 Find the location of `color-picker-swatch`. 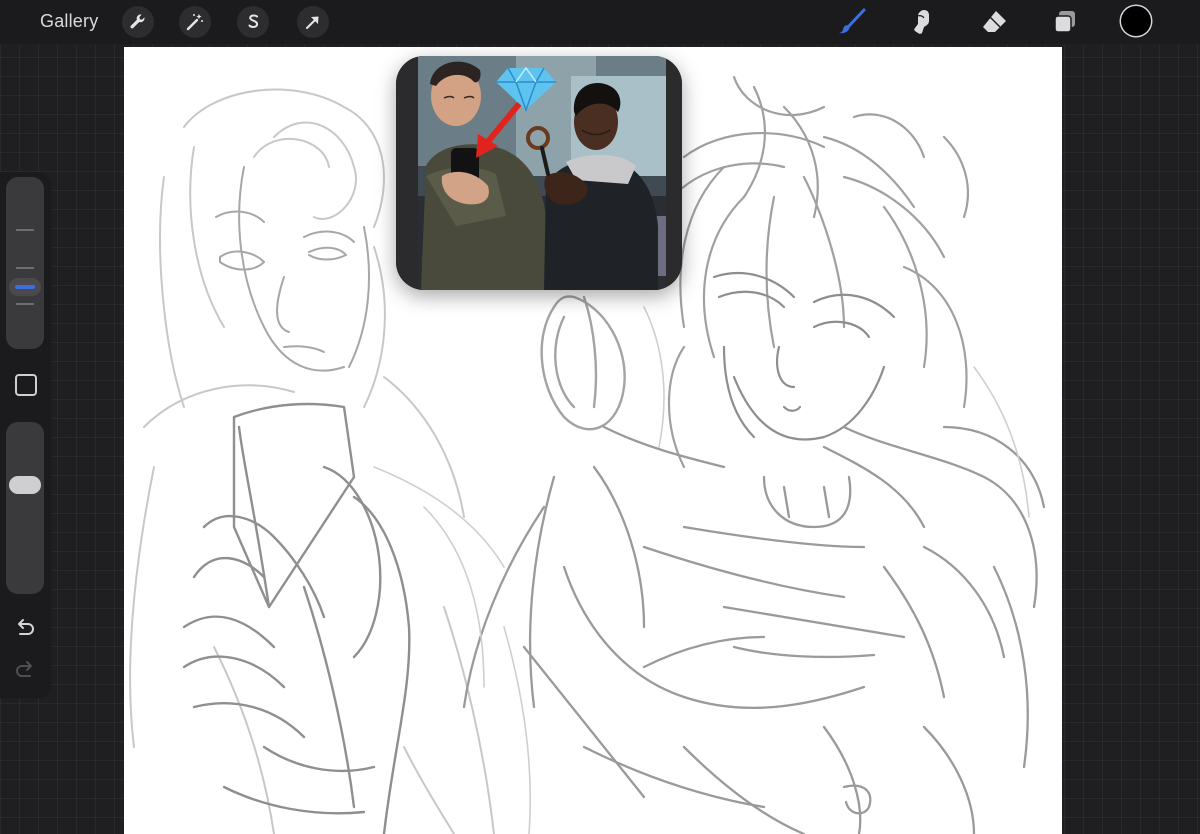

color-picker-swatch is located at coordinates (1136, 21).